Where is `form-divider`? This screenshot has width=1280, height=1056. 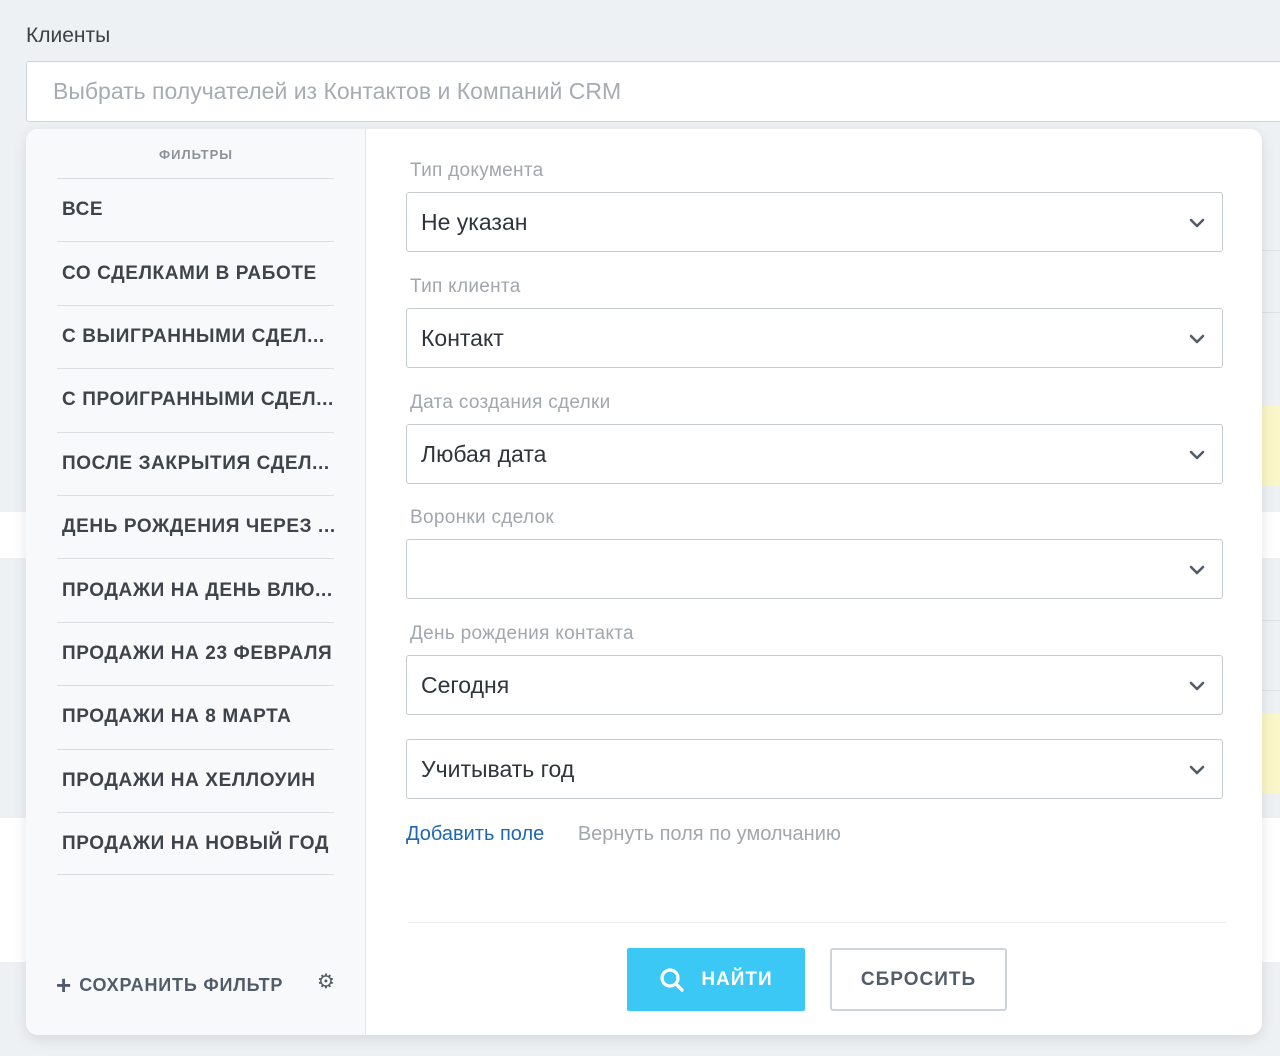
form-divider is located at coordinates (817, 922).